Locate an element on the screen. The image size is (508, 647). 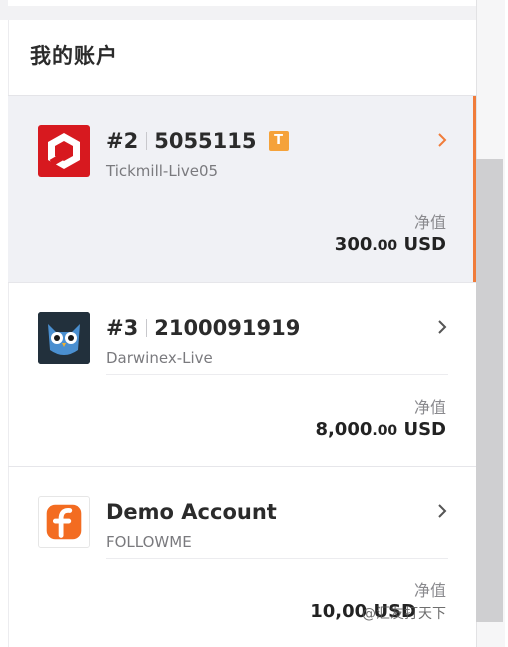
top-band is located at coordinates (238, 10).